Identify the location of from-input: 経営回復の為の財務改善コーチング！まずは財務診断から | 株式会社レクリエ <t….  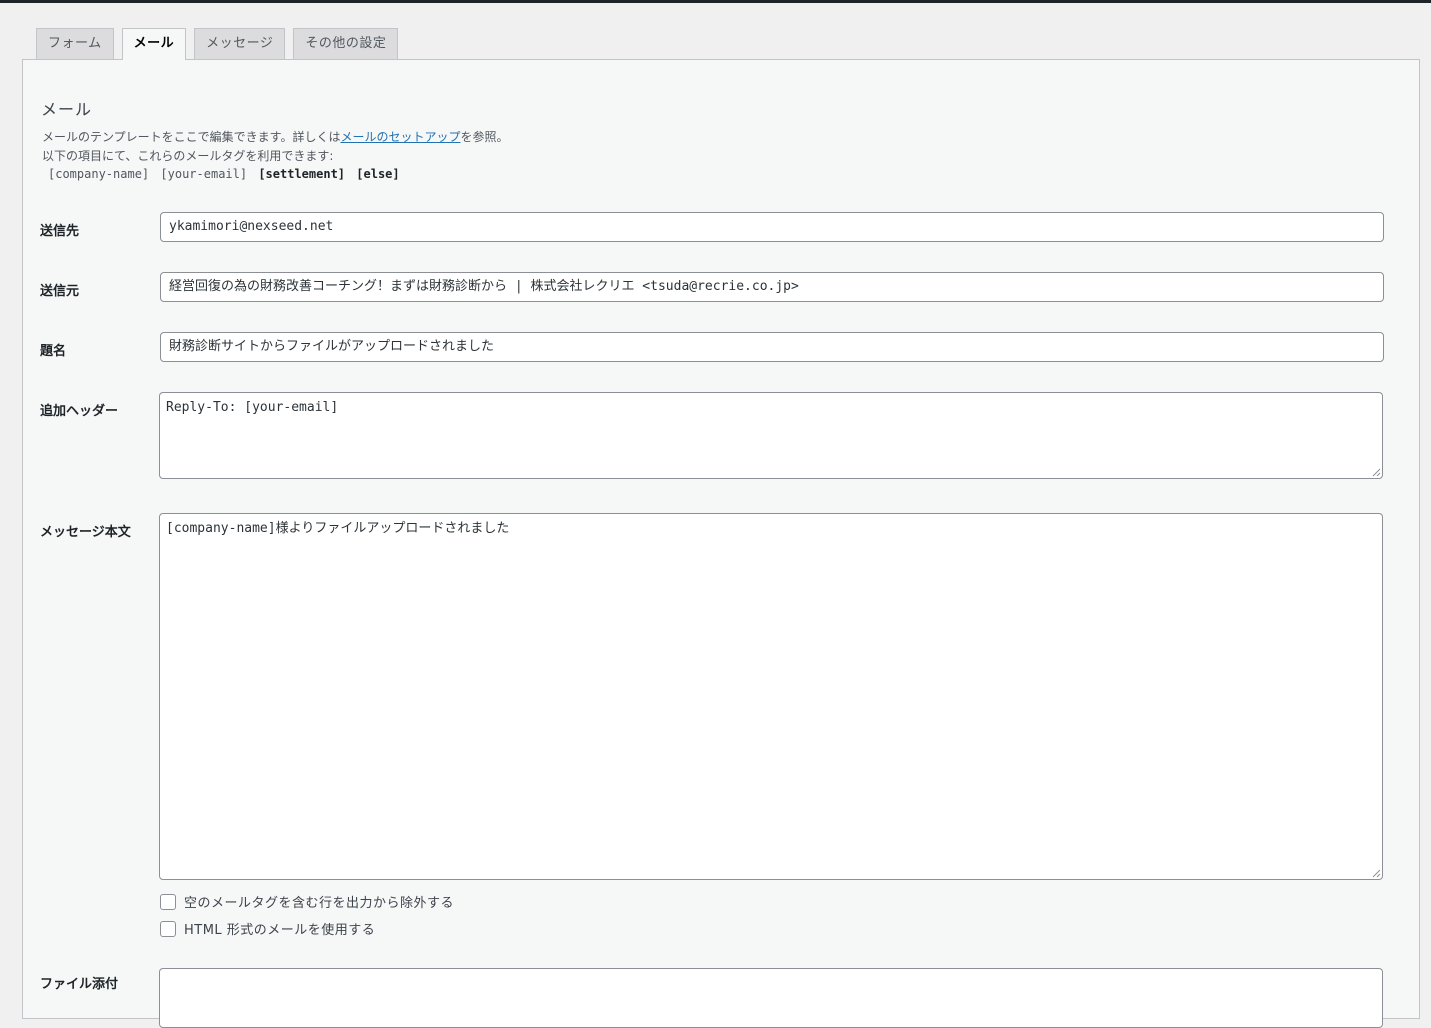
(772, 287).